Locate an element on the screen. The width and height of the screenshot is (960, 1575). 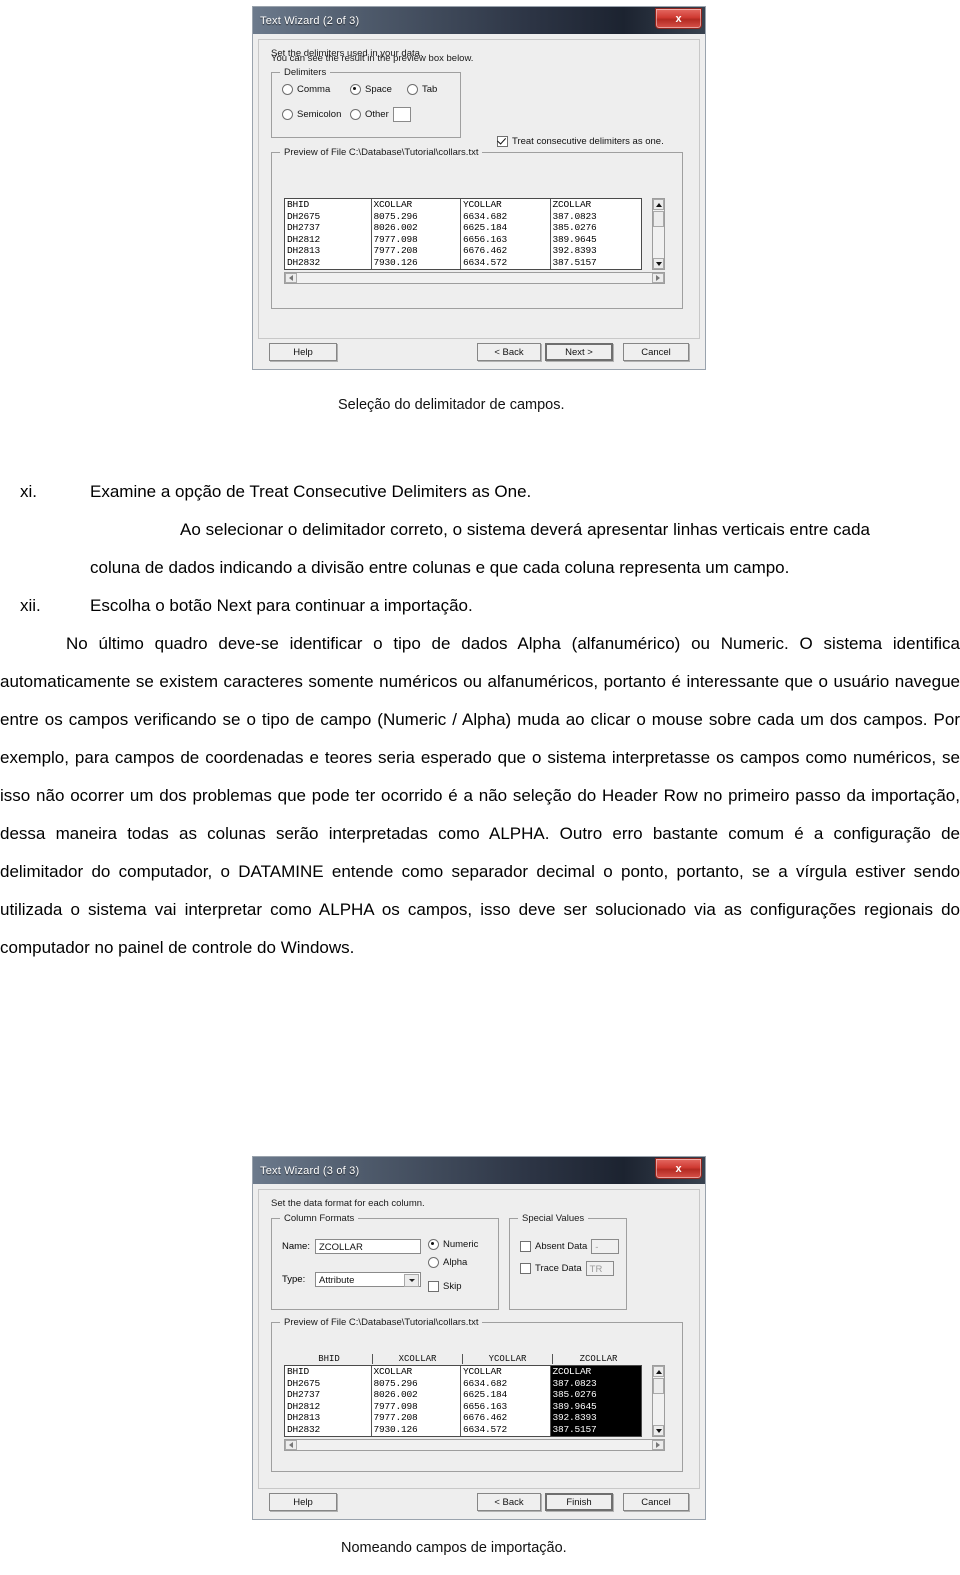
radio-semicolon: Semicolon is located at coordinates (316, 114).